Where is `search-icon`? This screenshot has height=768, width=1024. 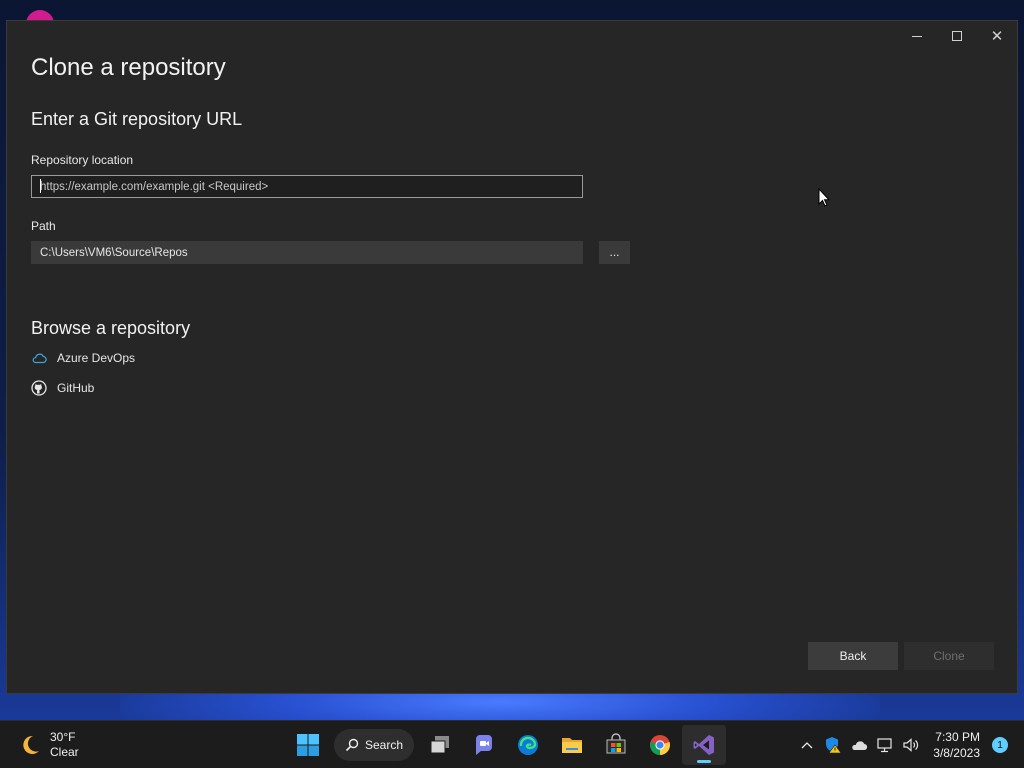
search-icon is located at coordinates (352, 745).